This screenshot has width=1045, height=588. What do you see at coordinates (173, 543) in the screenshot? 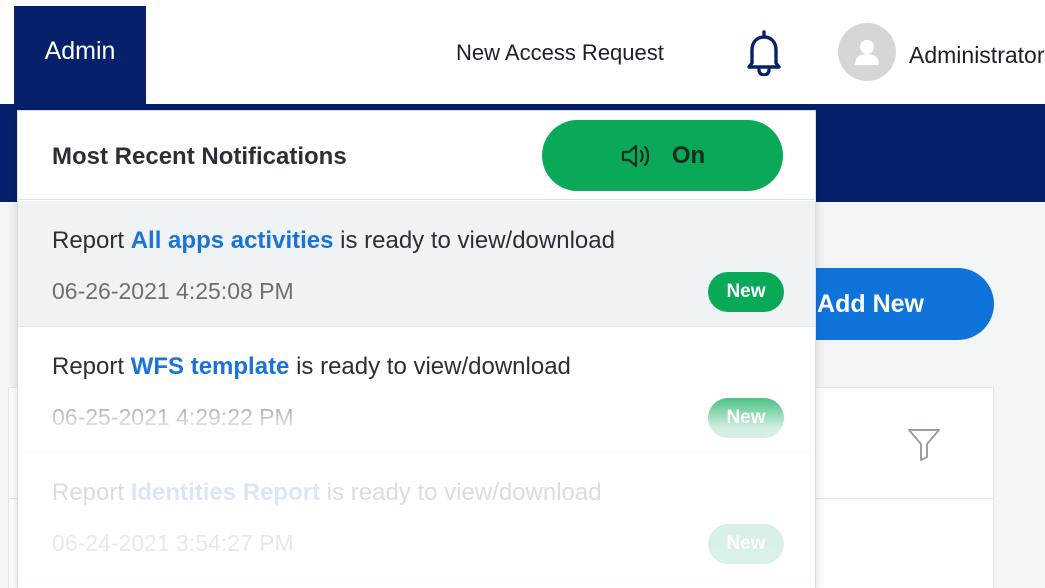
I see `notification-timestamp: 06-24-2021 3:54:27 PM` at bounding box center [173, 543].